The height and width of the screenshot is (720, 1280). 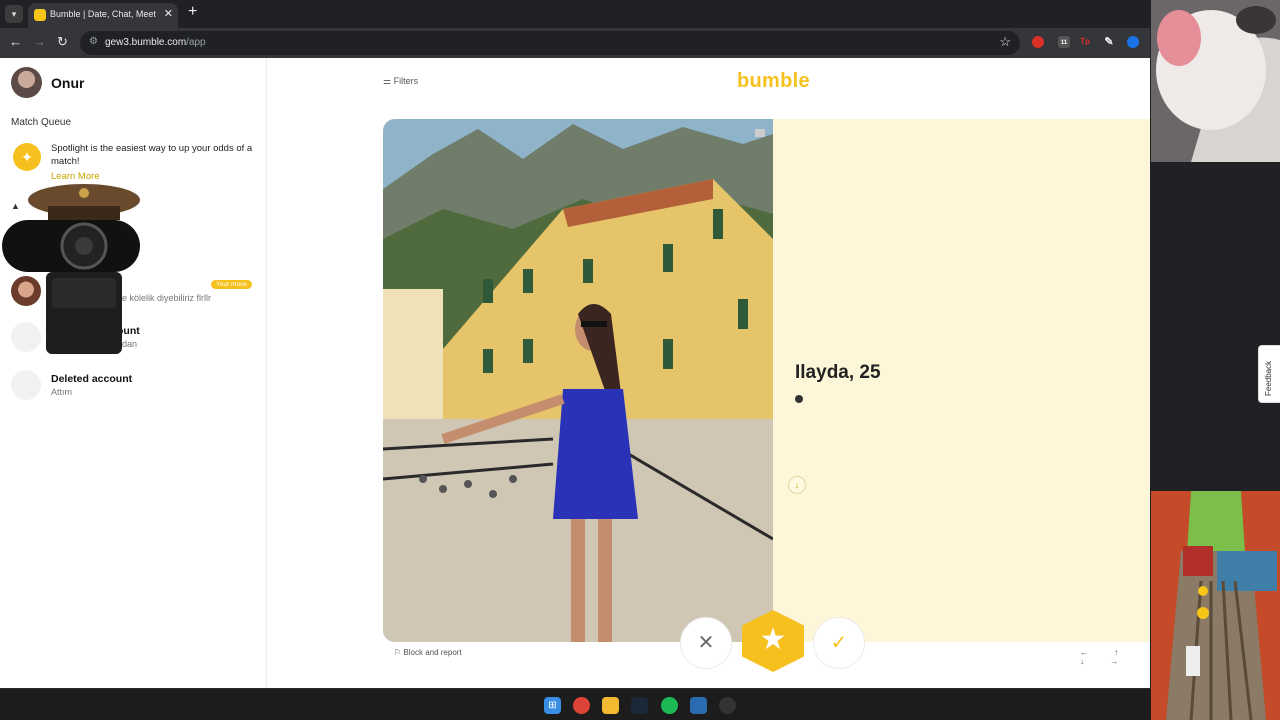 What do you see at coordinates (1215, 605) in the screenshot?
I see `game-video-overlay` at bounding box center [1215, 605].